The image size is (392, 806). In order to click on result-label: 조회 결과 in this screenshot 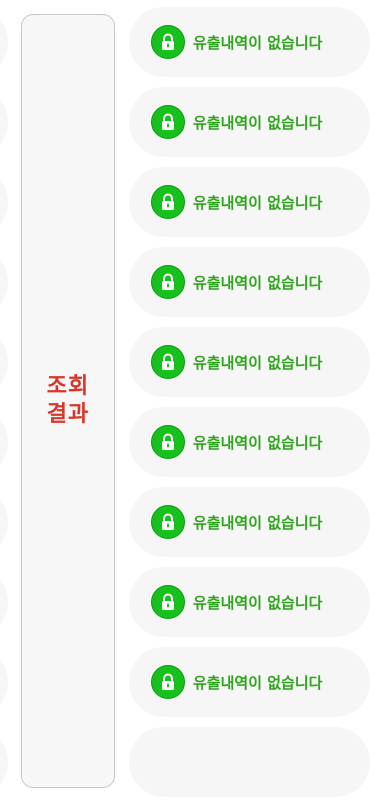, I will do `click(68, 401)`.